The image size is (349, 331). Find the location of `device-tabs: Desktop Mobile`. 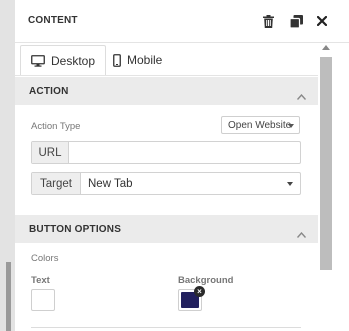

device-tabs: Desktop Mobile is located at coordinates (166, 59).